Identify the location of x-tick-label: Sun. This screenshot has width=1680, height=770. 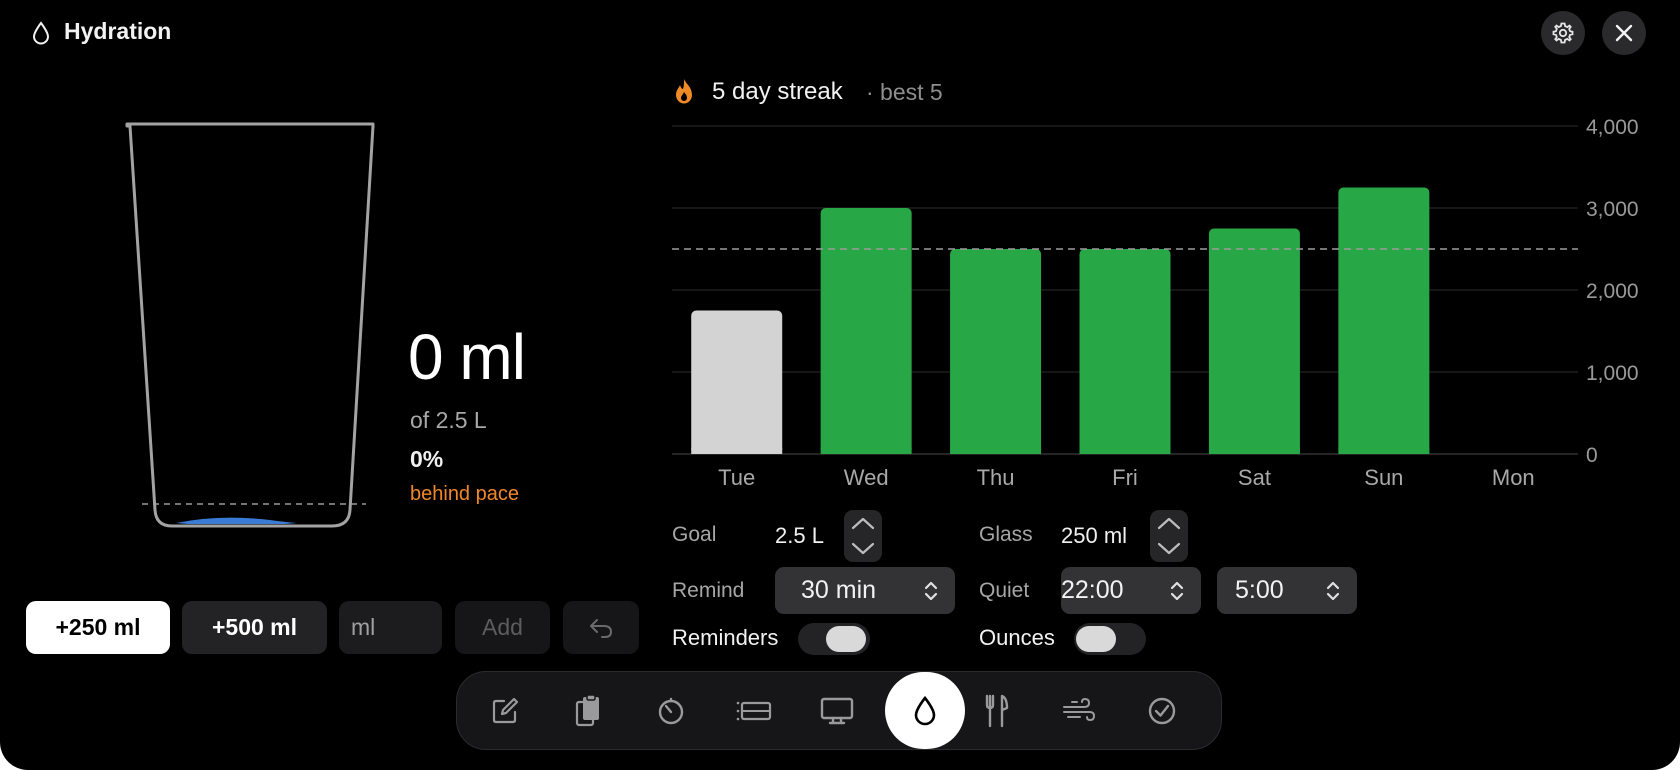
(1383, 477).